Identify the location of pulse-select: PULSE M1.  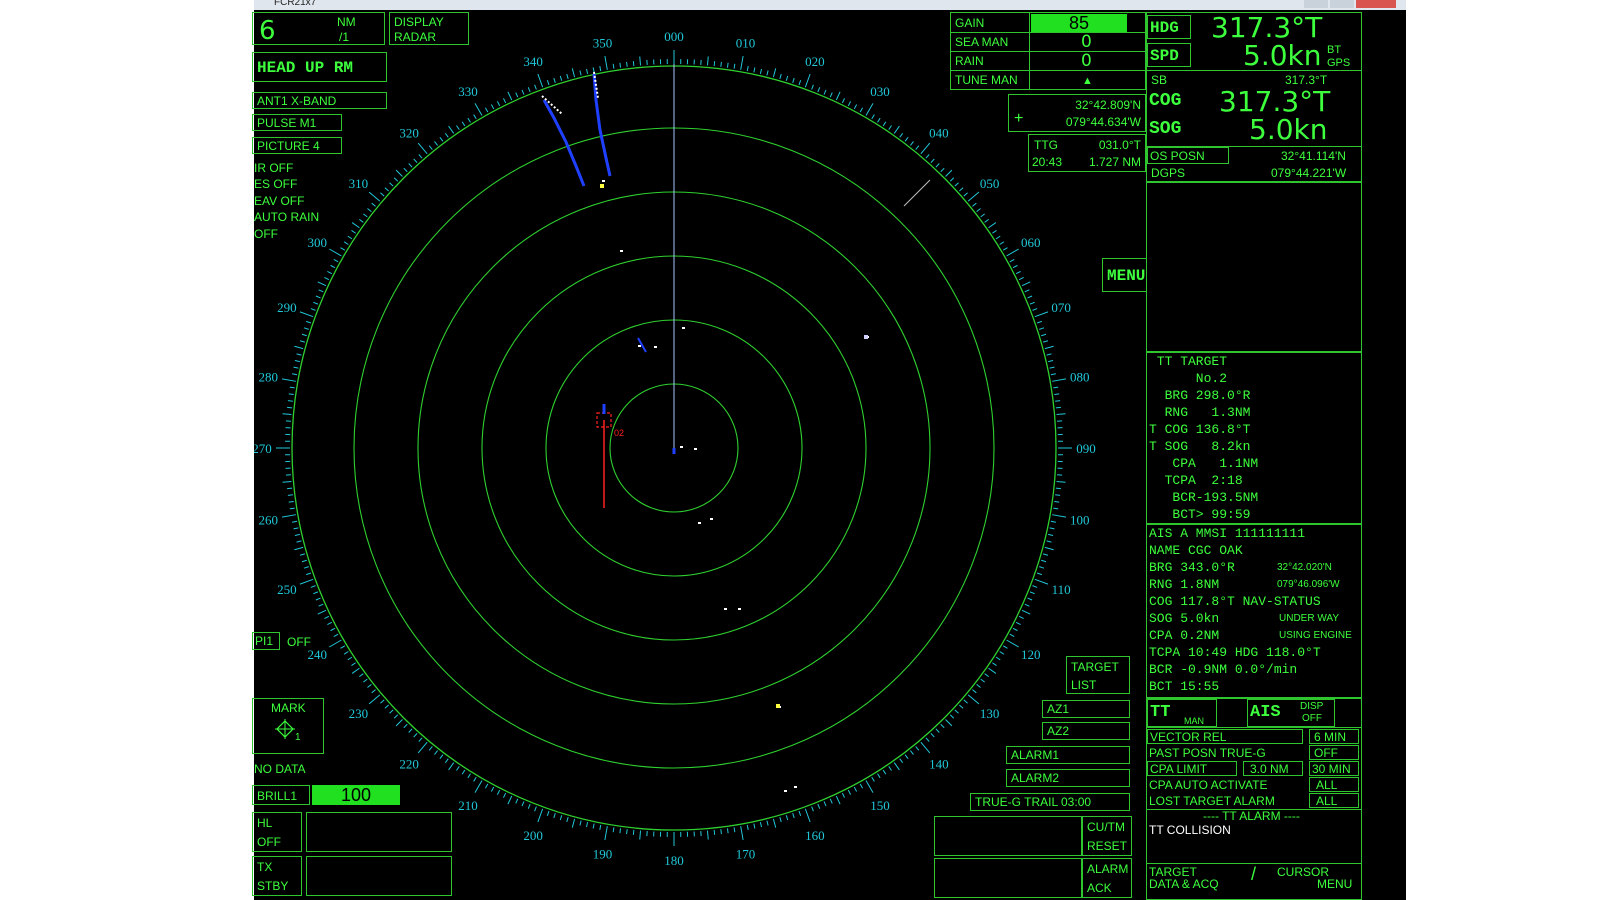
(297, 122).